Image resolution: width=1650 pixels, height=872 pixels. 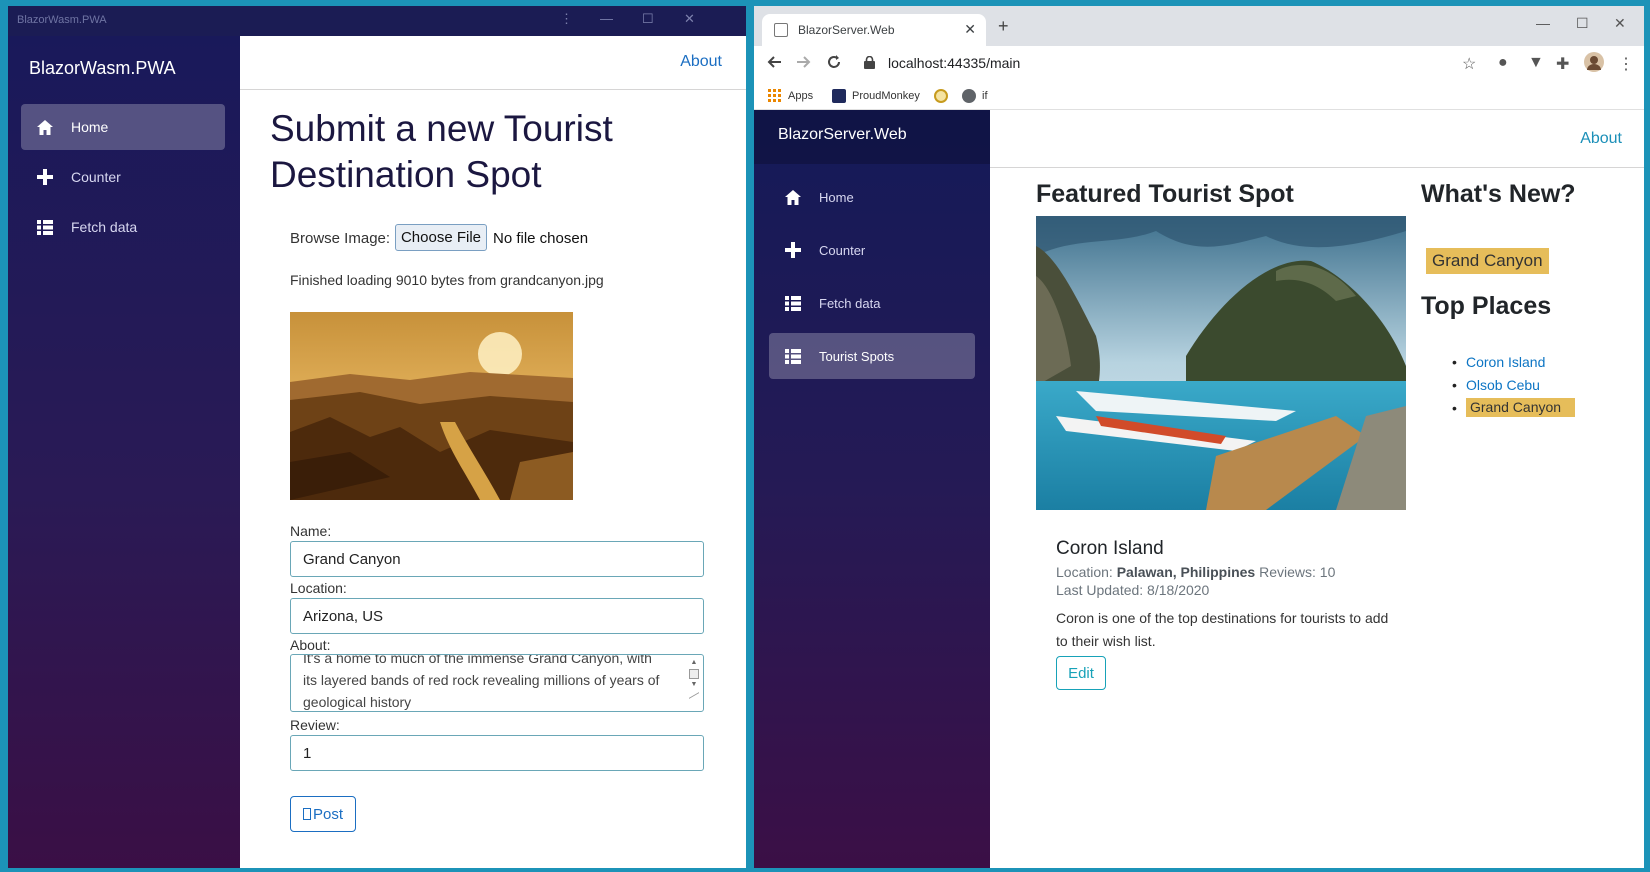 What do you see at coordinates (1469, 64) in the screenshot?
I see `bookmark-star-icon: ☆` at bounding box center [1469, 64].